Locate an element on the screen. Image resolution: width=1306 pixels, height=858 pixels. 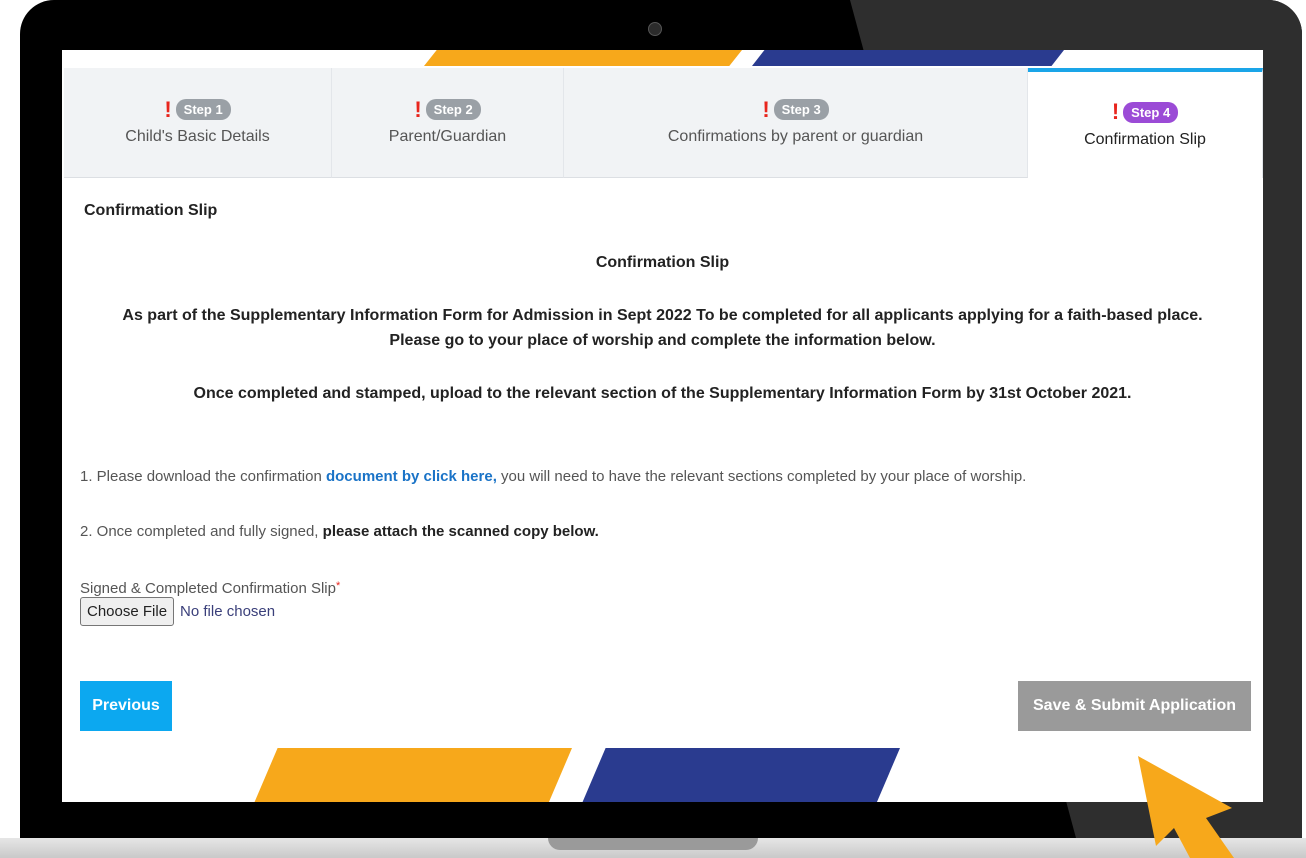
previous-button: Previous is located at coordinates (126, 706).